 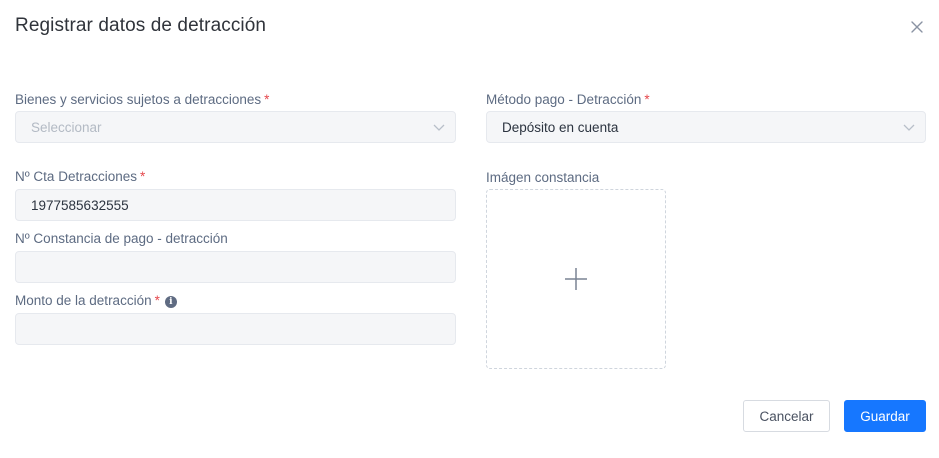 What do you see at coordinates (564, 99) in the screenshot?
I see `metodo-pago-label-text: Método pago - Detracción` at bounding box center [564, 99].